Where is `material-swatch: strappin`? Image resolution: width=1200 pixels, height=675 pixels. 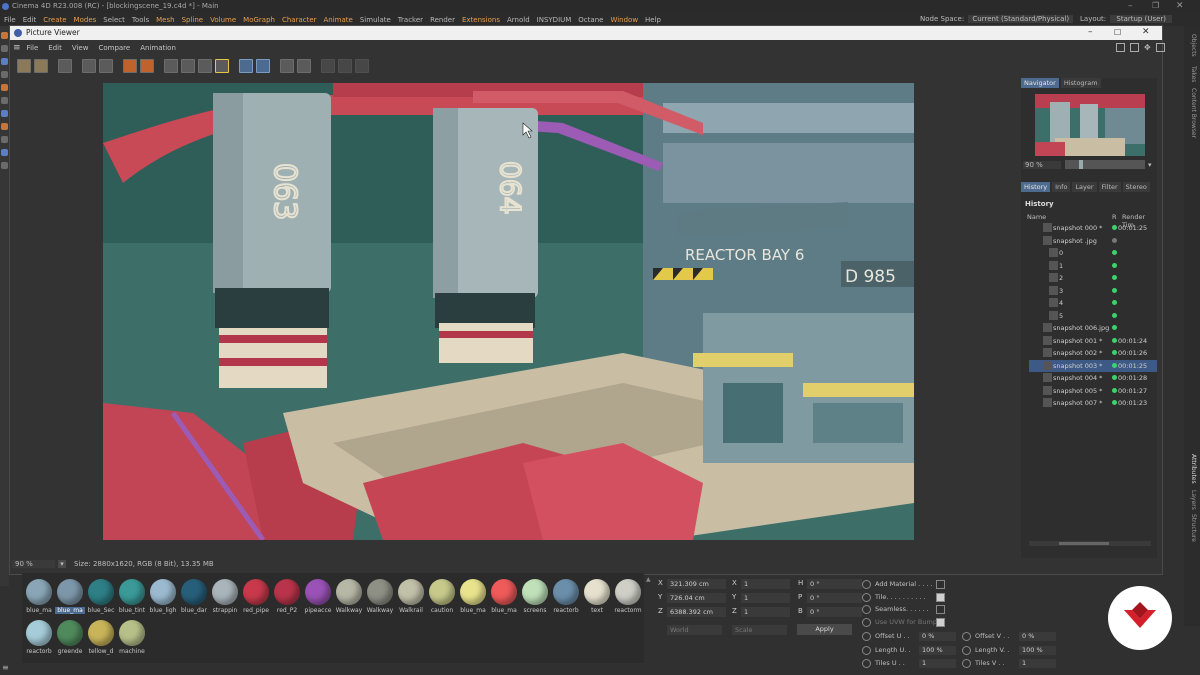 material-swatch: strappin is located at coordinates (225, 597).